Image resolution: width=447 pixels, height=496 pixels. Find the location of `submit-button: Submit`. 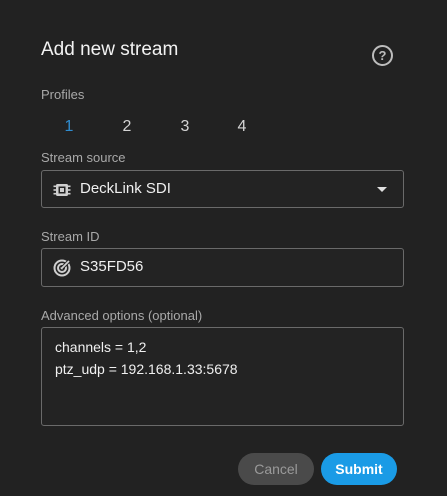

submit-button: Submit is located at coordinates (359, 469).